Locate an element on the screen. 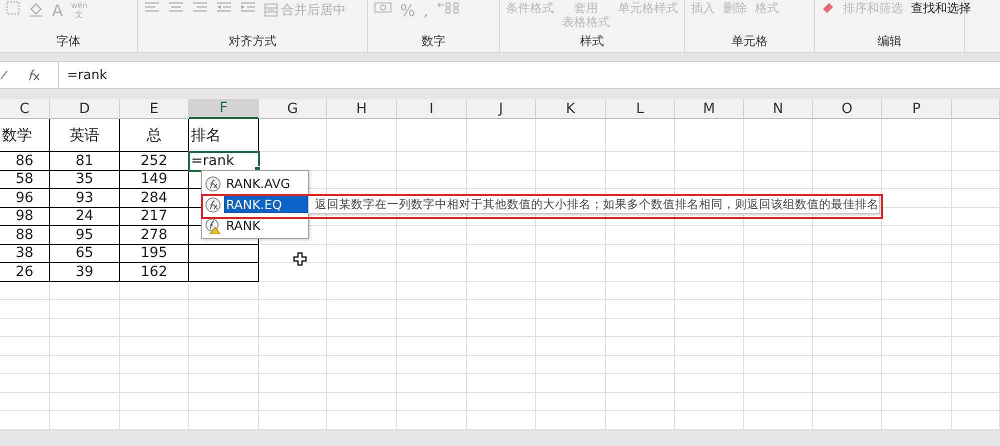 The width and height of the screenshot is (1000, 446). group-label: 样式 is located at coordinates (592, 41).